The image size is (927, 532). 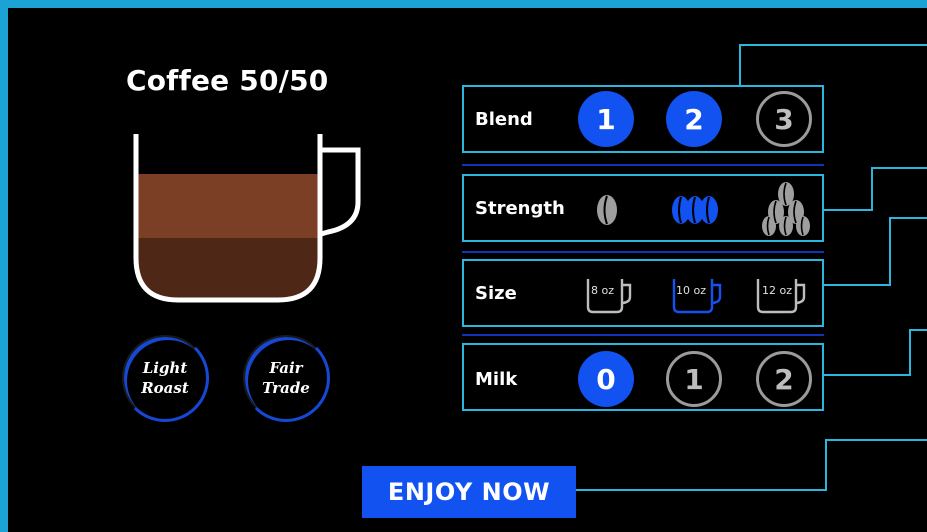 What do you see at coordinates (606, 379) in the screenshot?
I see `milk-option-0: 0` at bounding box center [606, 379].